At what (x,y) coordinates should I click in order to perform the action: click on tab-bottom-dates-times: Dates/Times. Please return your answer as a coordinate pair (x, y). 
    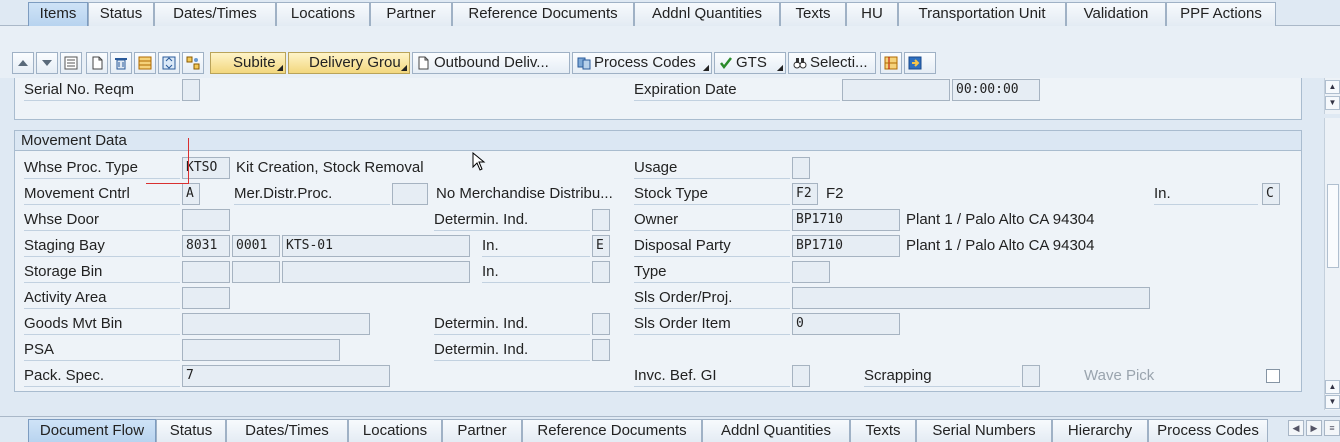
    Looking at the image, I should click on (287, 430).